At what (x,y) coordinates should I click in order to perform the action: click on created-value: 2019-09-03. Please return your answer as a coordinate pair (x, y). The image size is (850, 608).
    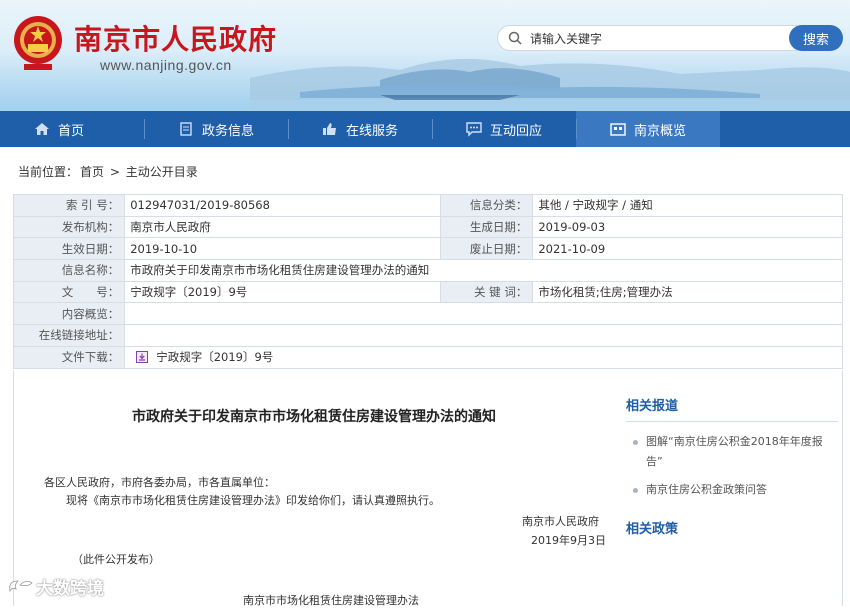
    Looking at the image, I should click on (687, 227).